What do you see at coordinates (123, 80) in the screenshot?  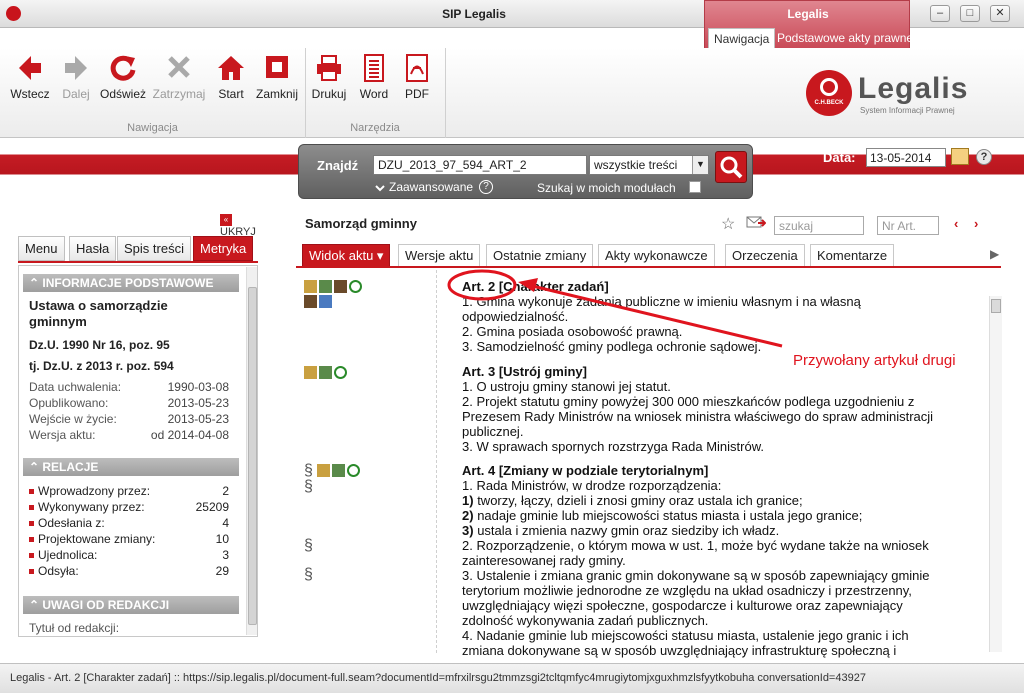 I see `refresh-button: Odśwież` at bounding box center [123, 80].